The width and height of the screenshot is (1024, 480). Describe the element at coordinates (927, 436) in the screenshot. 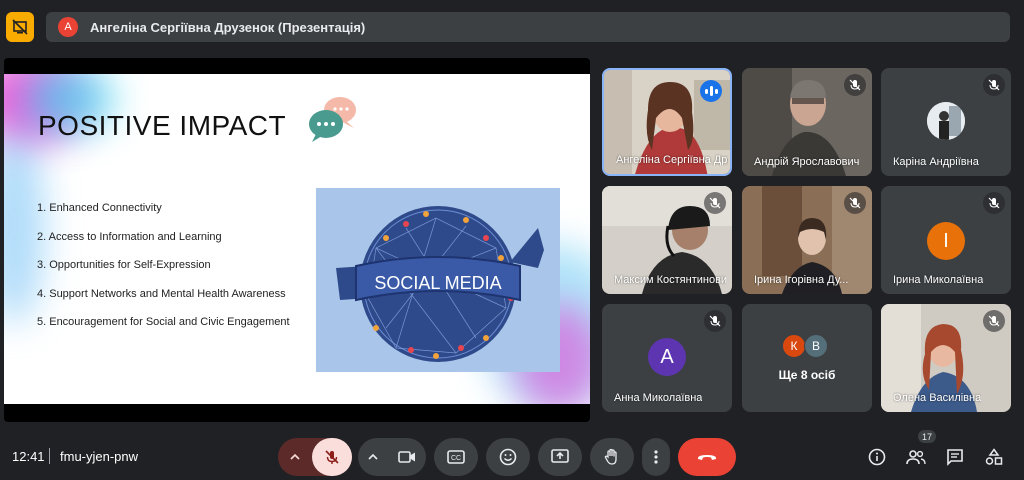

I see `participants-count-badge: 17` at that location.